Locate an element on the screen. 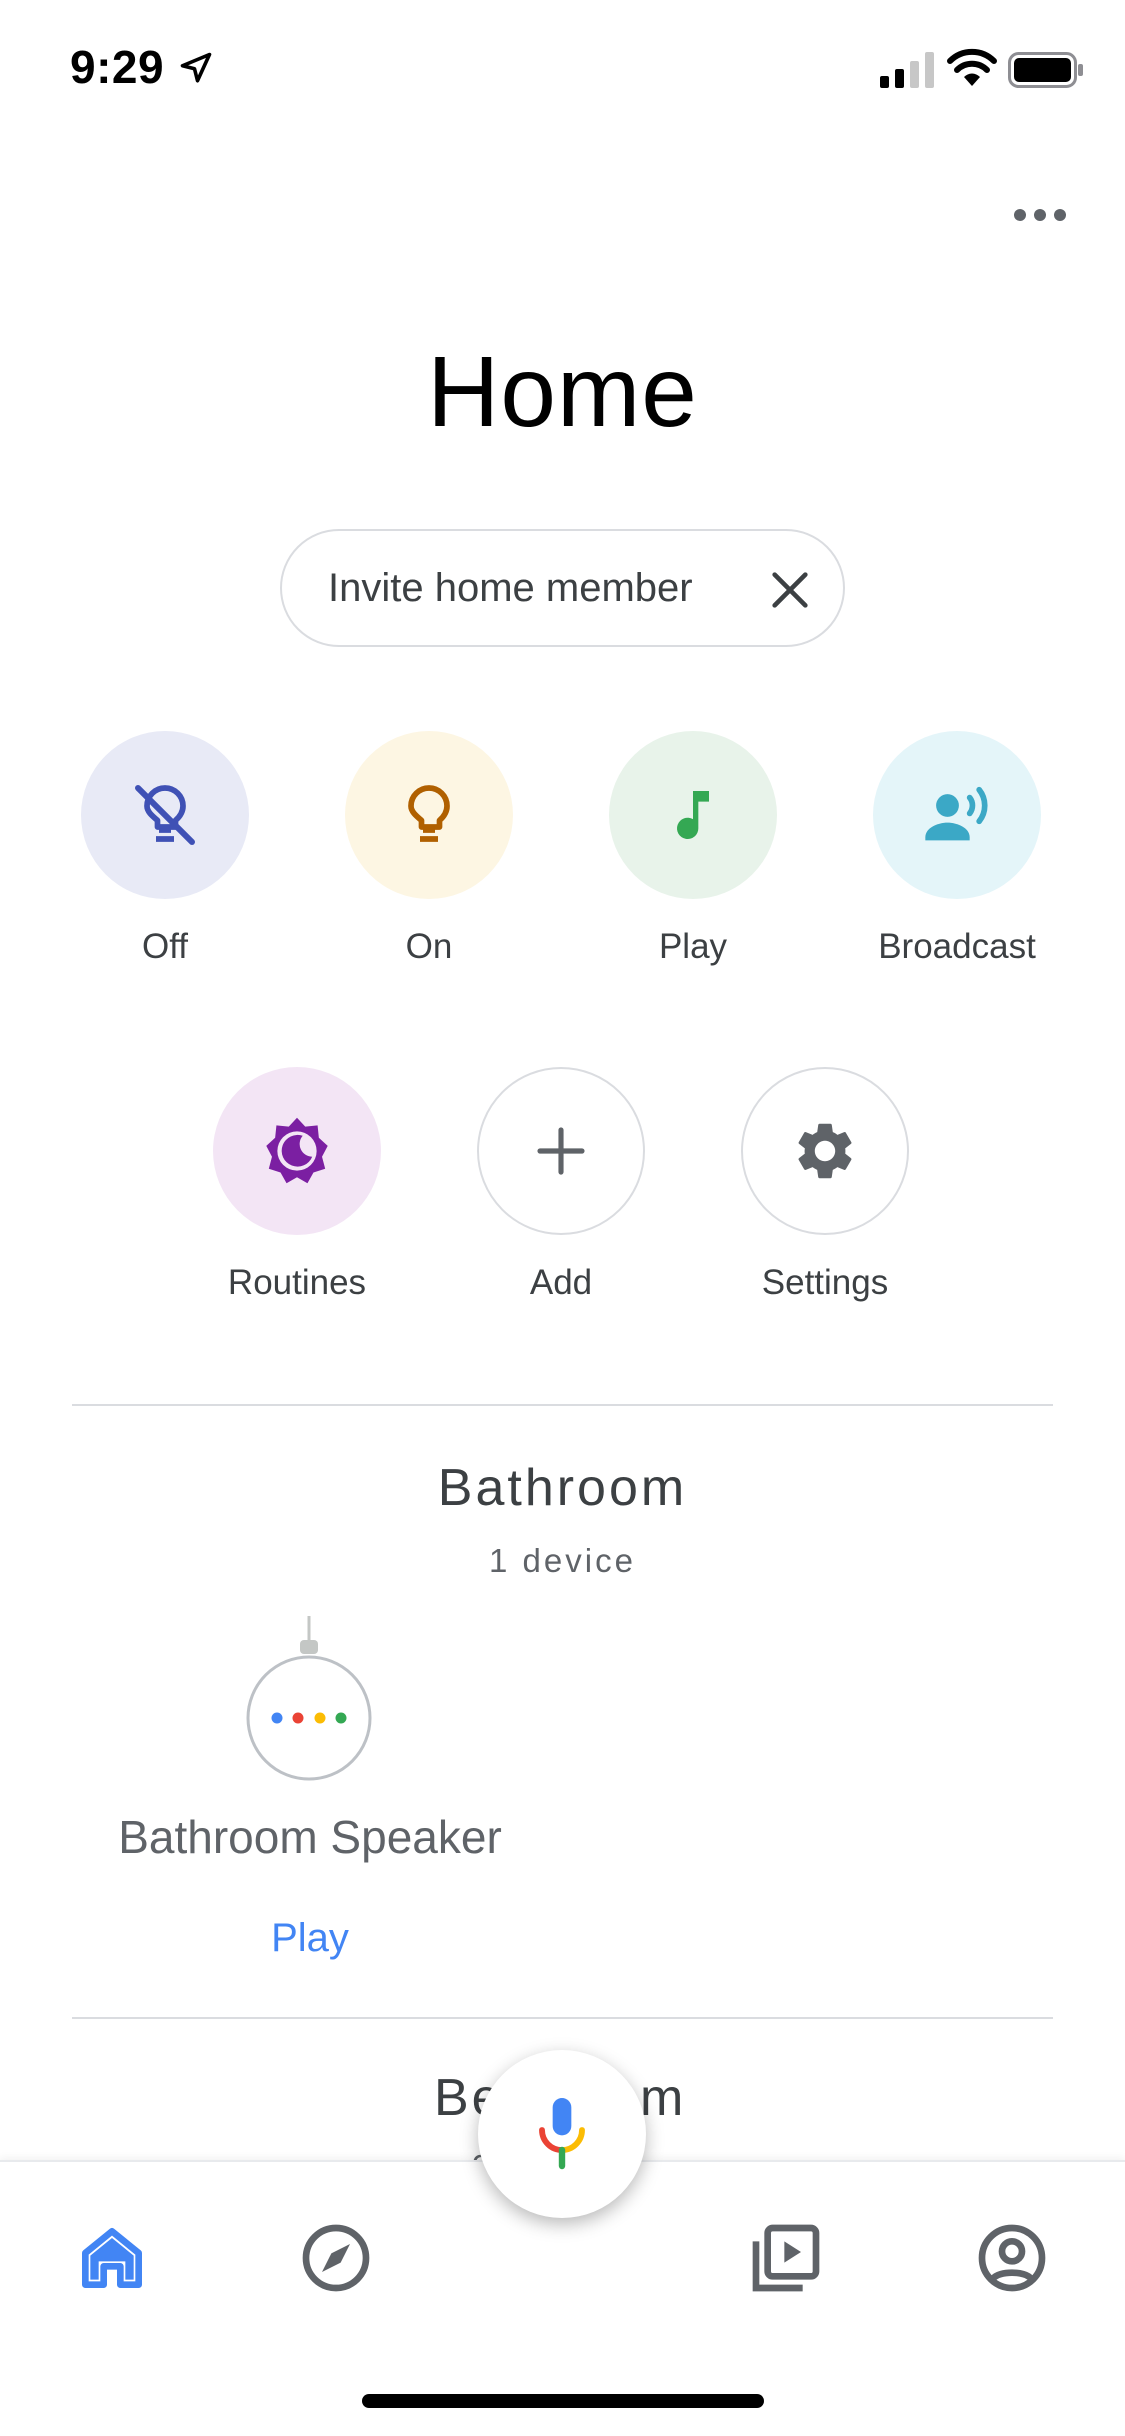  action-routines-label: Routines is located at coordinates (297, 1282).